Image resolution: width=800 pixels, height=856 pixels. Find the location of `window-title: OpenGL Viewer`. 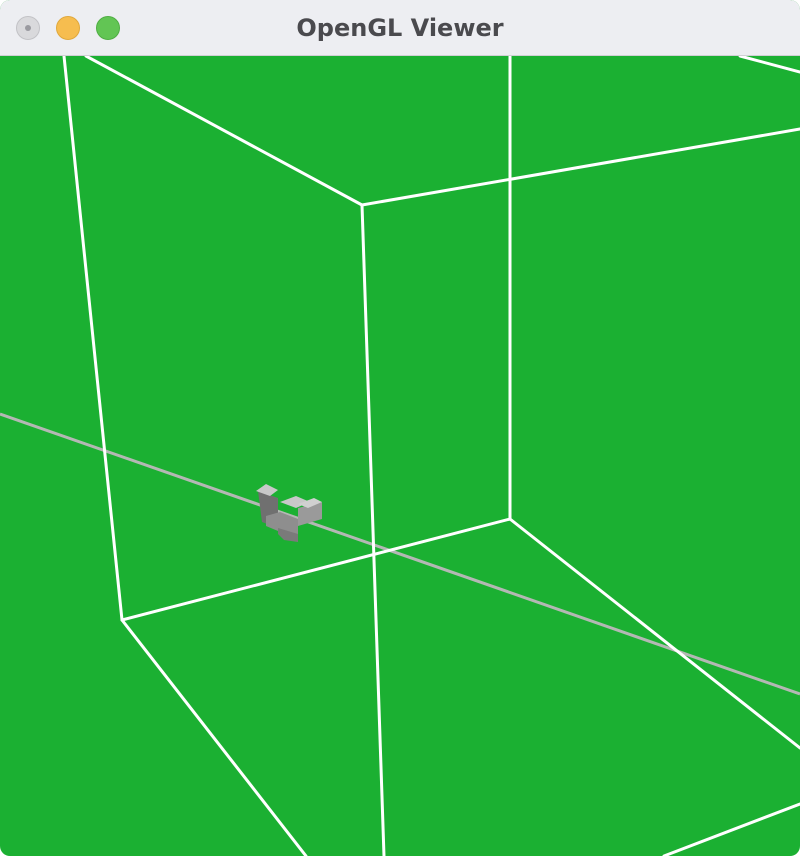

window-title: OpenGL Viewer is located at coordinates (400, 28).